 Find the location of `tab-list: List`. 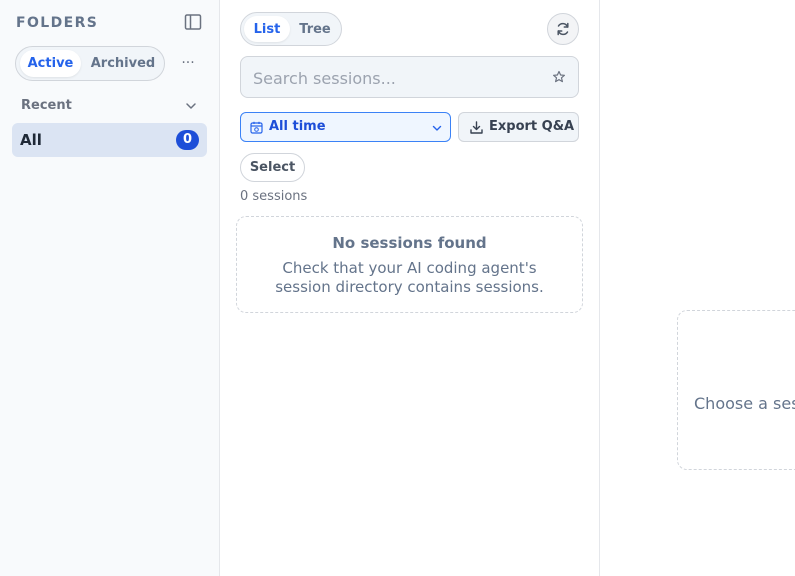

tab-list: List is located at coordinates (267, 29).